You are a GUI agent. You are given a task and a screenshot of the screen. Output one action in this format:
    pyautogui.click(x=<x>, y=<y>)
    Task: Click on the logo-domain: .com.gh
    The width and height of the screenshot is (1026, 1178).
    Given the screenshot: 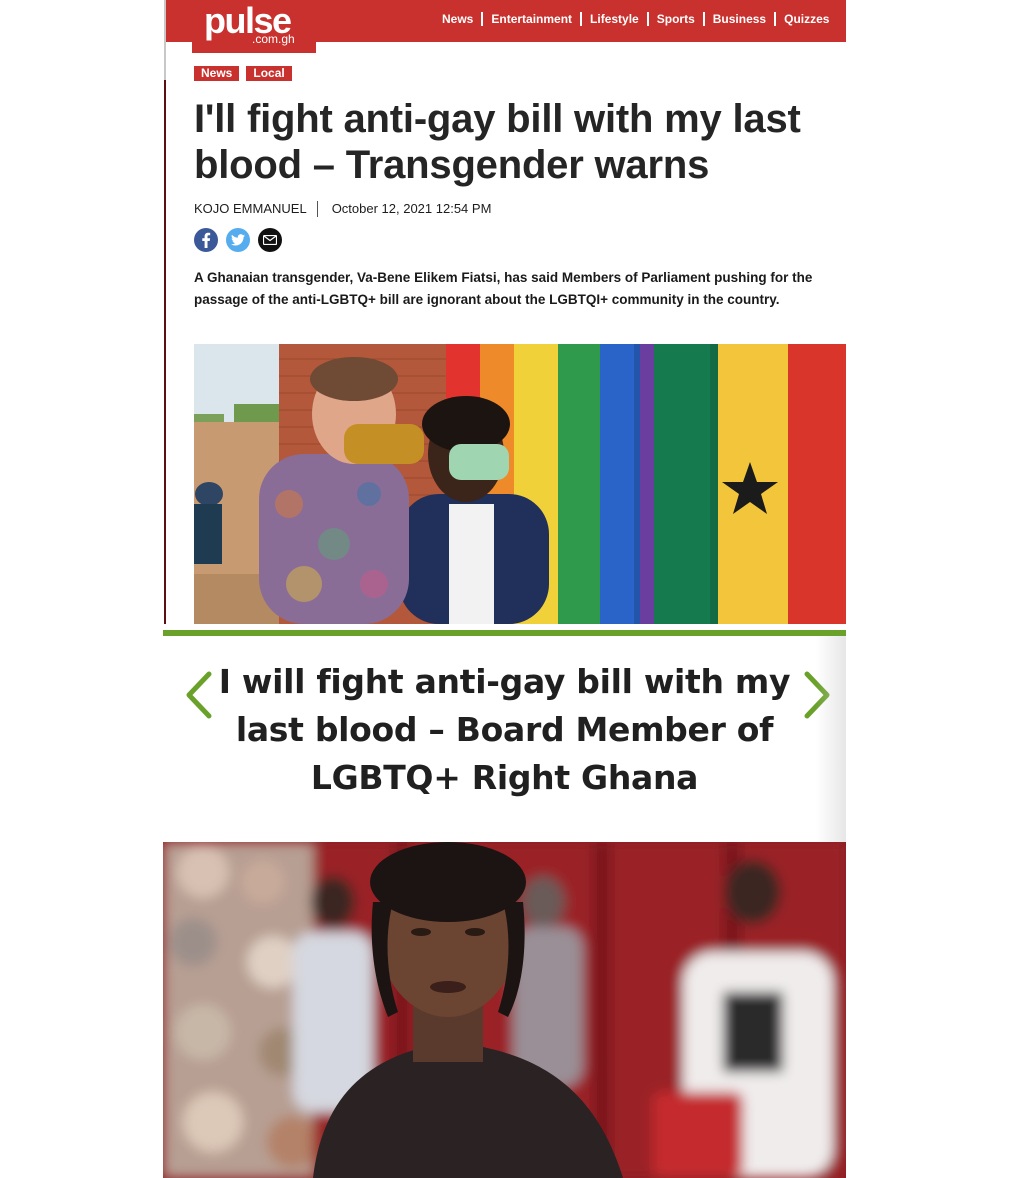 What is the action you would take?
    pyautogui.click(x=273, y=39)
    